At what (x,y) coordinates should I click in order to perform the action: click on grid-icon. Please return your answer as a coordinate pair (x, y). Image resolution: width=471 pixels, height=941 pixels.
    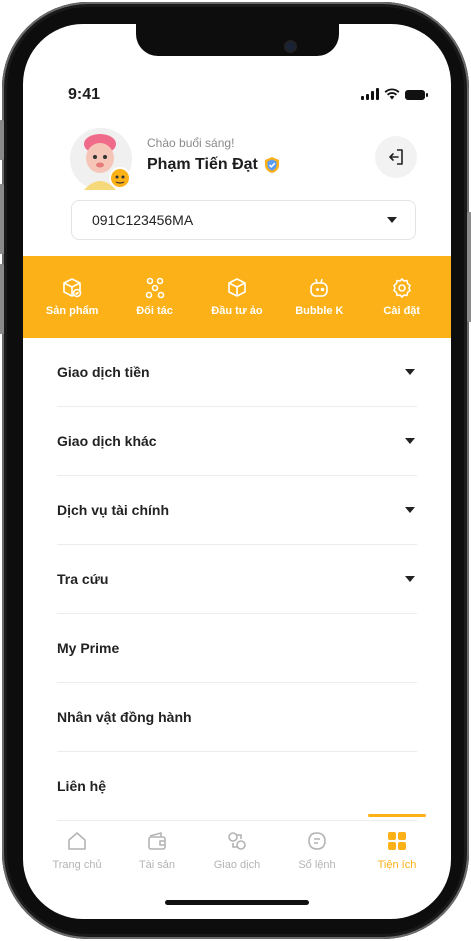
    Looking at the image, I should click on (397, 841).